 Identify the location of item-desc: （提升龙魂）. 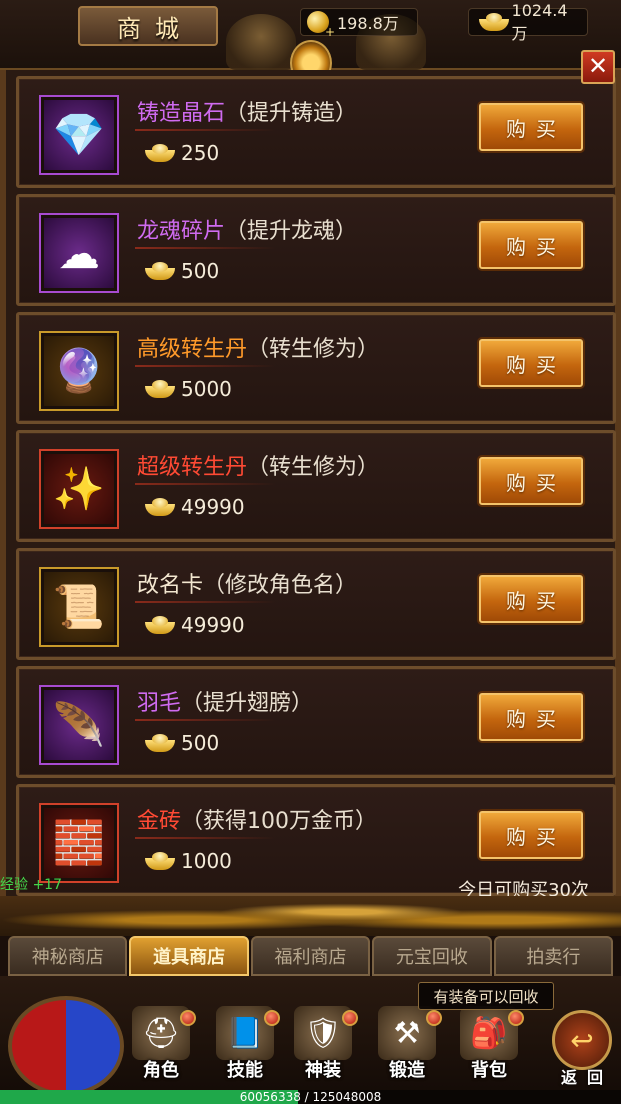
(291, 231).